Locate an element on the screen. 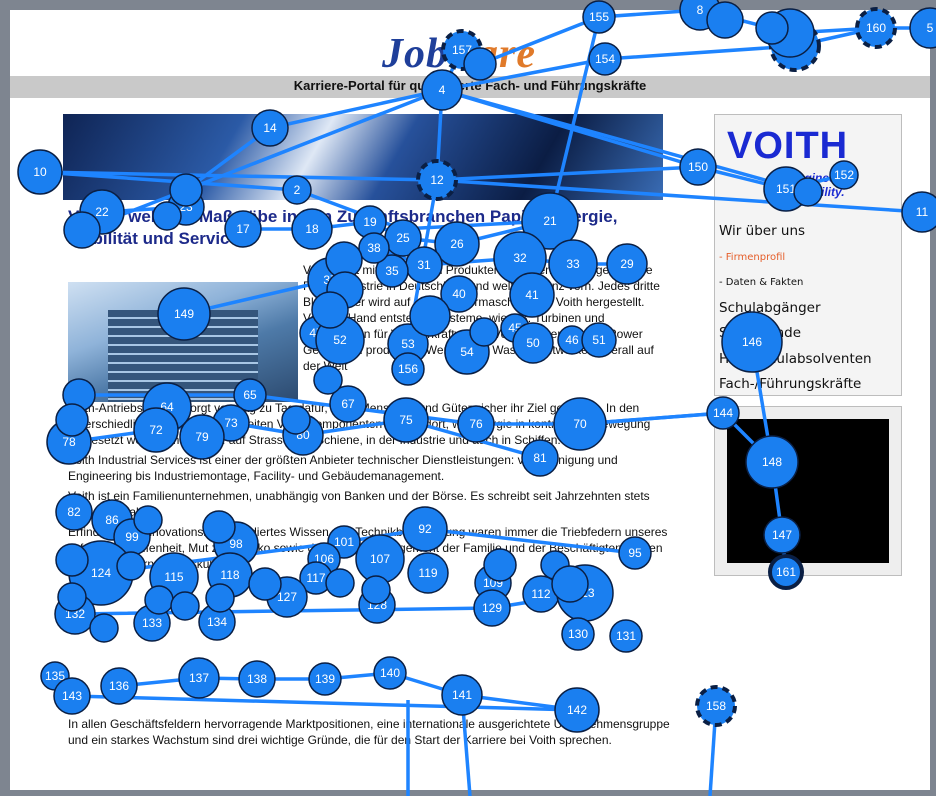  fixation-number: 134 is located at coordinates (217, 622).